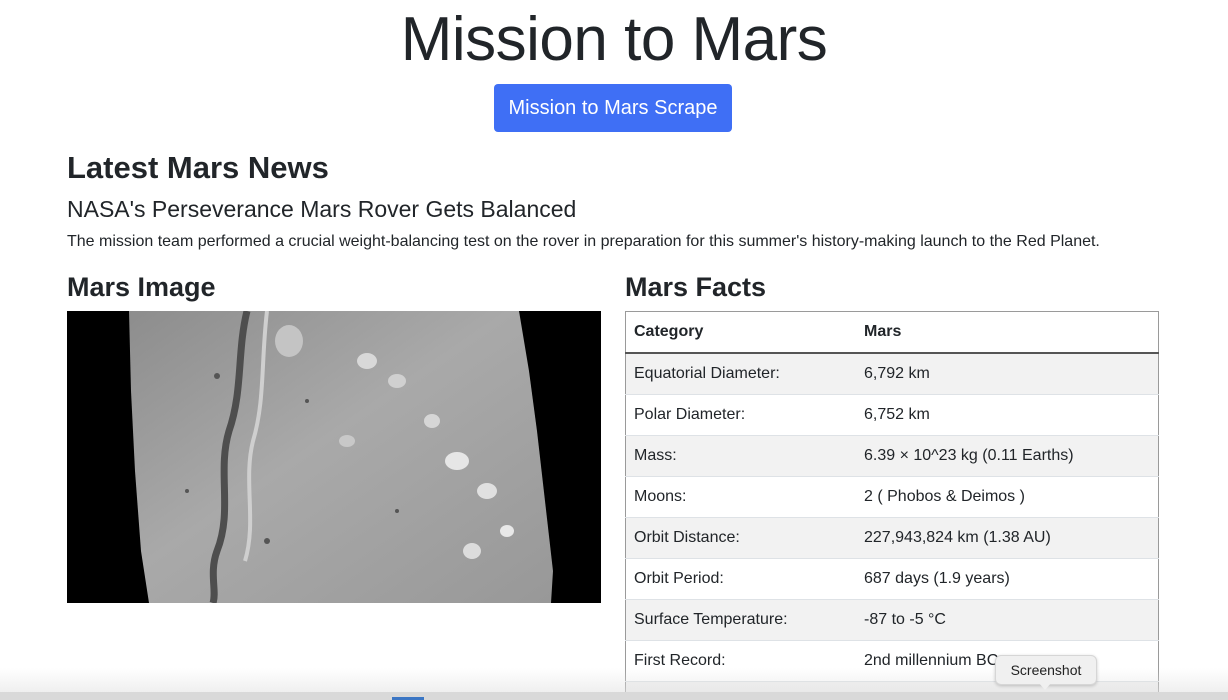 This screenshot has height=700, width=1228. Describe the element at coordinates (1007, 620) in the screenshot. I see `table-cell-value: -87 to -5 °C` at that location.